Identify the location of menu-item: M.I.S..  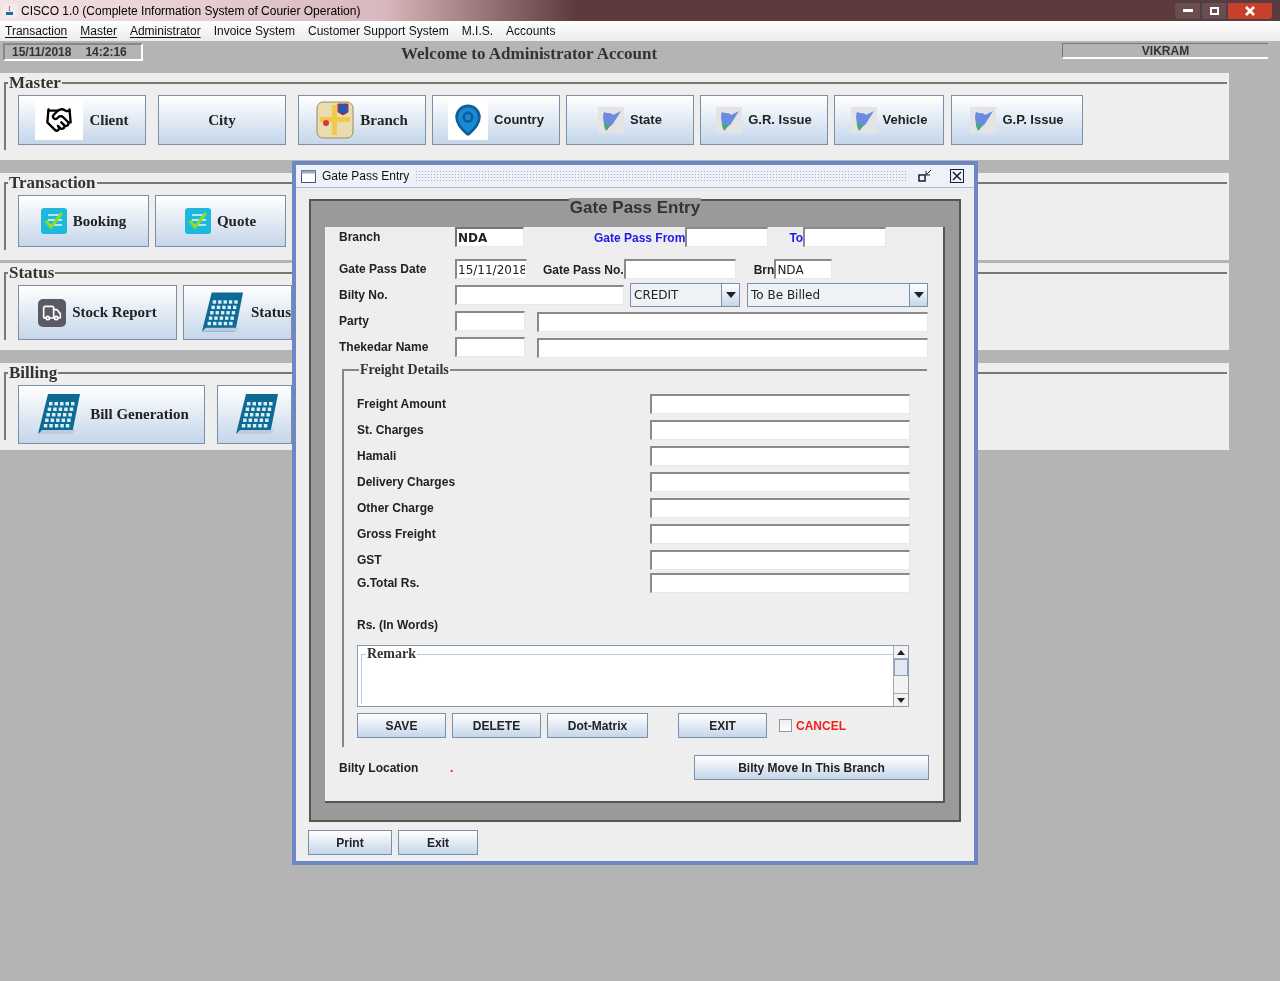
(477, 31).